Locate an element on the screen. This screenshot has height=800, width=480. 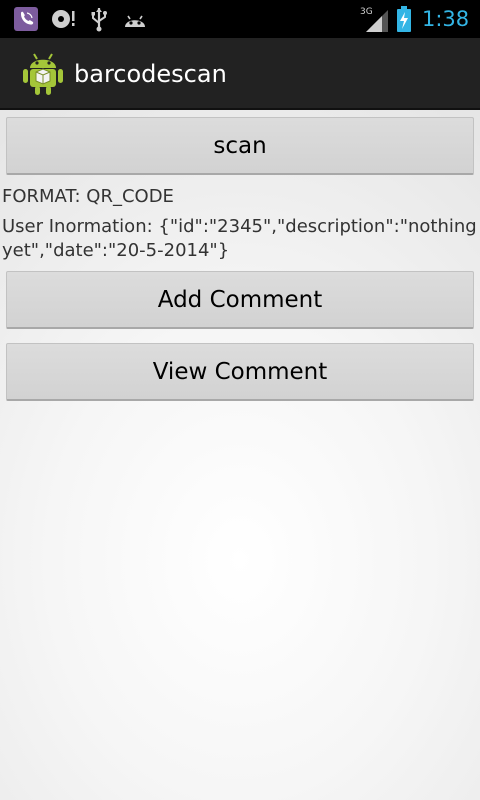
status-clock: 1:38 is located at coordinates (446, 19).